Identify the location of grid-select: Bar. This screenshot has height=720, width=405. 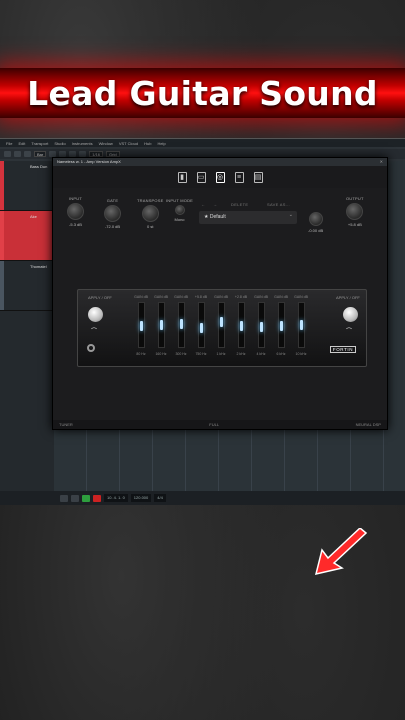
(40, 154).